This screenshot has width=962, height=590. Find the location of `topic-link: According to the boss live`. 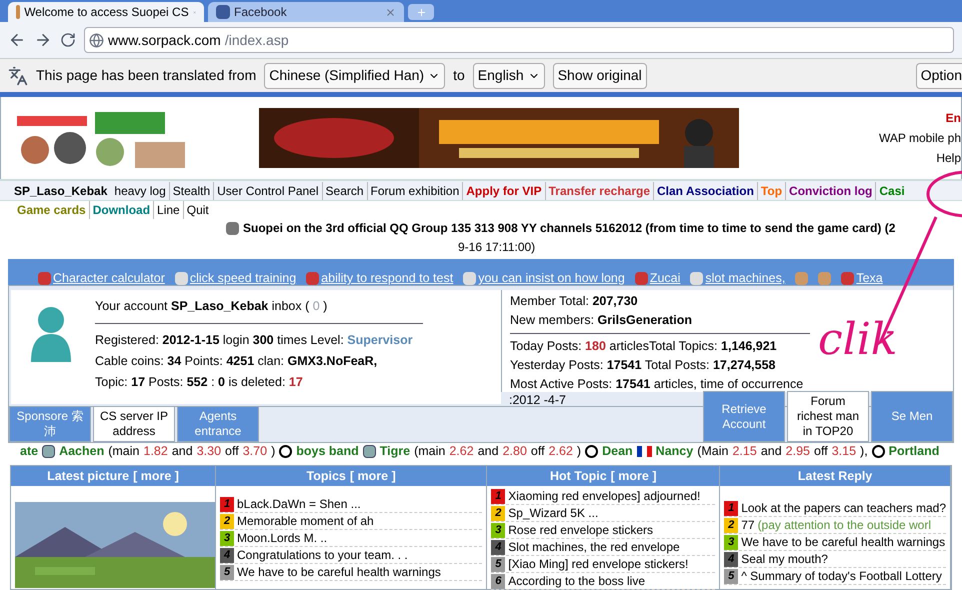

topic-link: According to the boss live is located at coordinates (577, 581).